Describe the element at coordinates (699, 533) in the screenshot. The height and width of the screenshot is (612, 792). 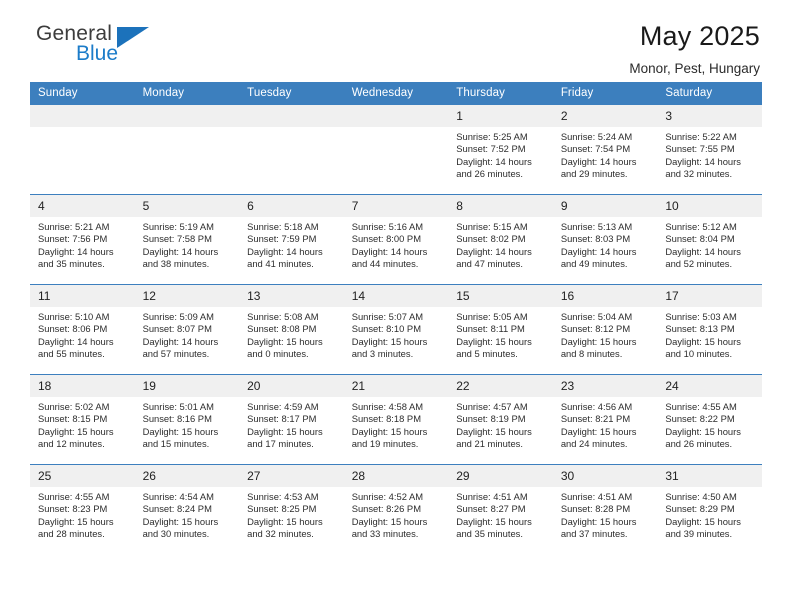
I see `daylight-text-line2: and 39 minutes.` at that location.